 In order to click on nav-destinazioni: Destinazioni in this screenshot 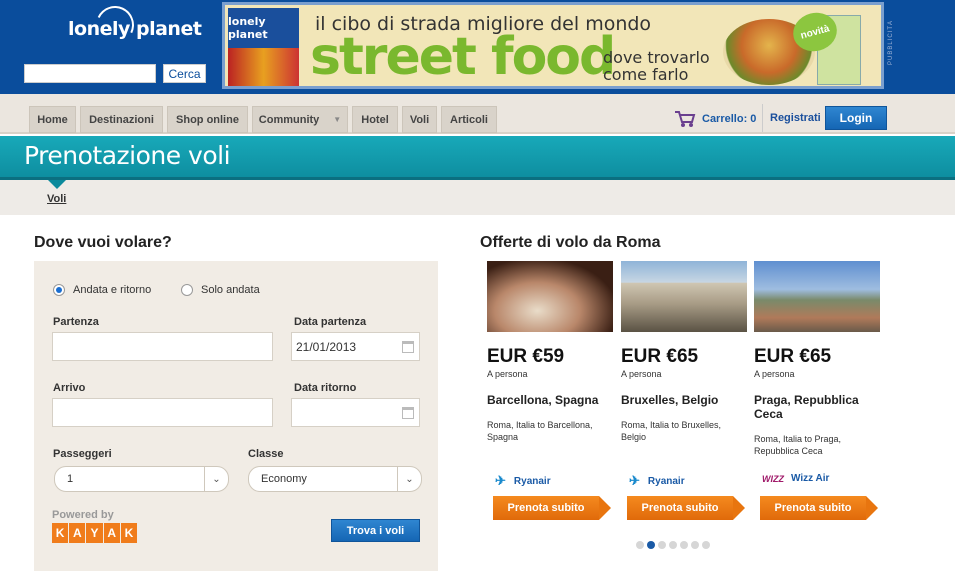, I will do `click(121, 119)`.